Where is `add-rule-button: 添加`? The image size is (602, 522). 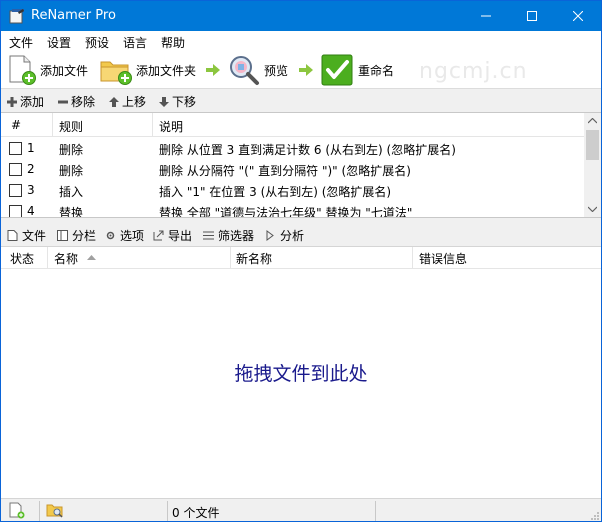
add-rule-button: 添加 is located at coordinates (25, 101).